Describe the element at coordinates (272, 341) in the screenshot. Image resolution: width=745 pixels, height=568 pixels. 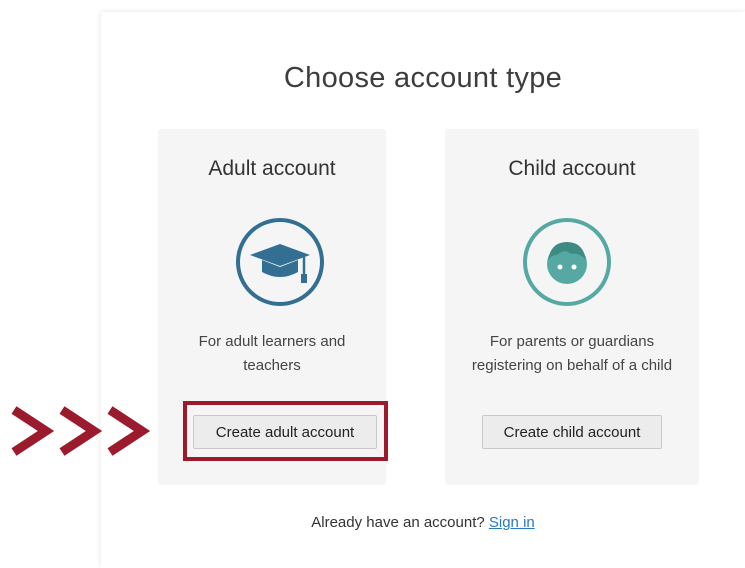
I see `adult-description-line-1: For adult learners and` at that location.